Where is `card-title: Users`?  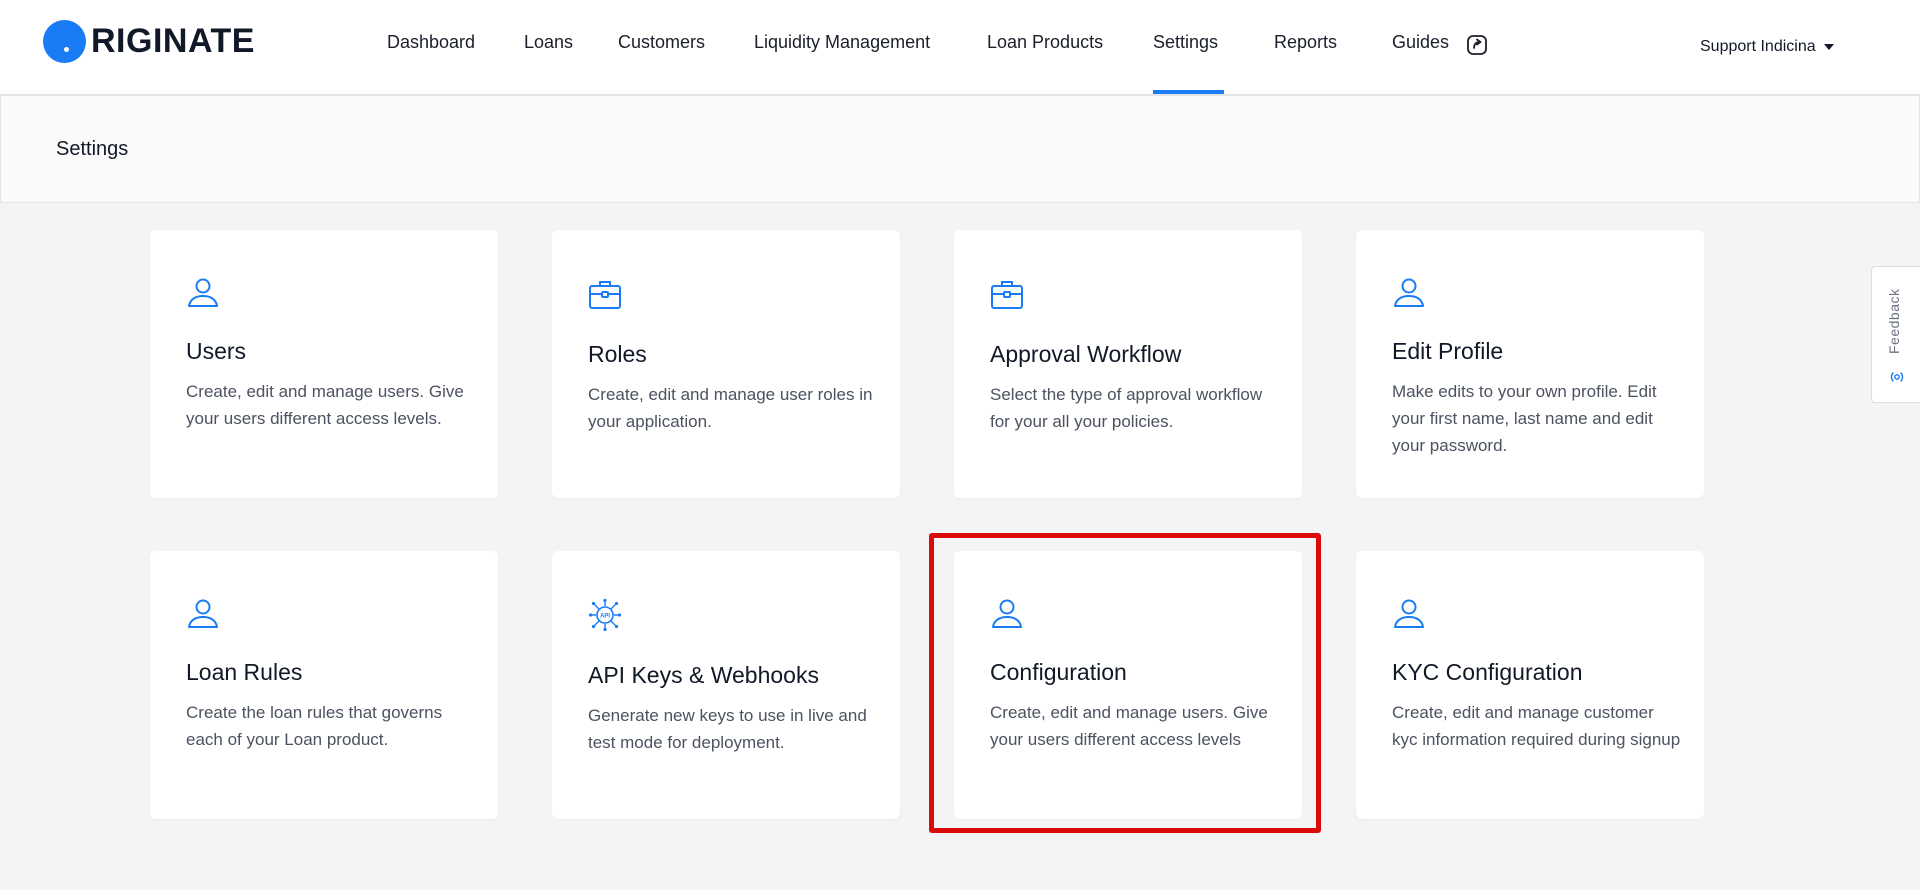 card-title: Users is located at coordinates (216, 351).